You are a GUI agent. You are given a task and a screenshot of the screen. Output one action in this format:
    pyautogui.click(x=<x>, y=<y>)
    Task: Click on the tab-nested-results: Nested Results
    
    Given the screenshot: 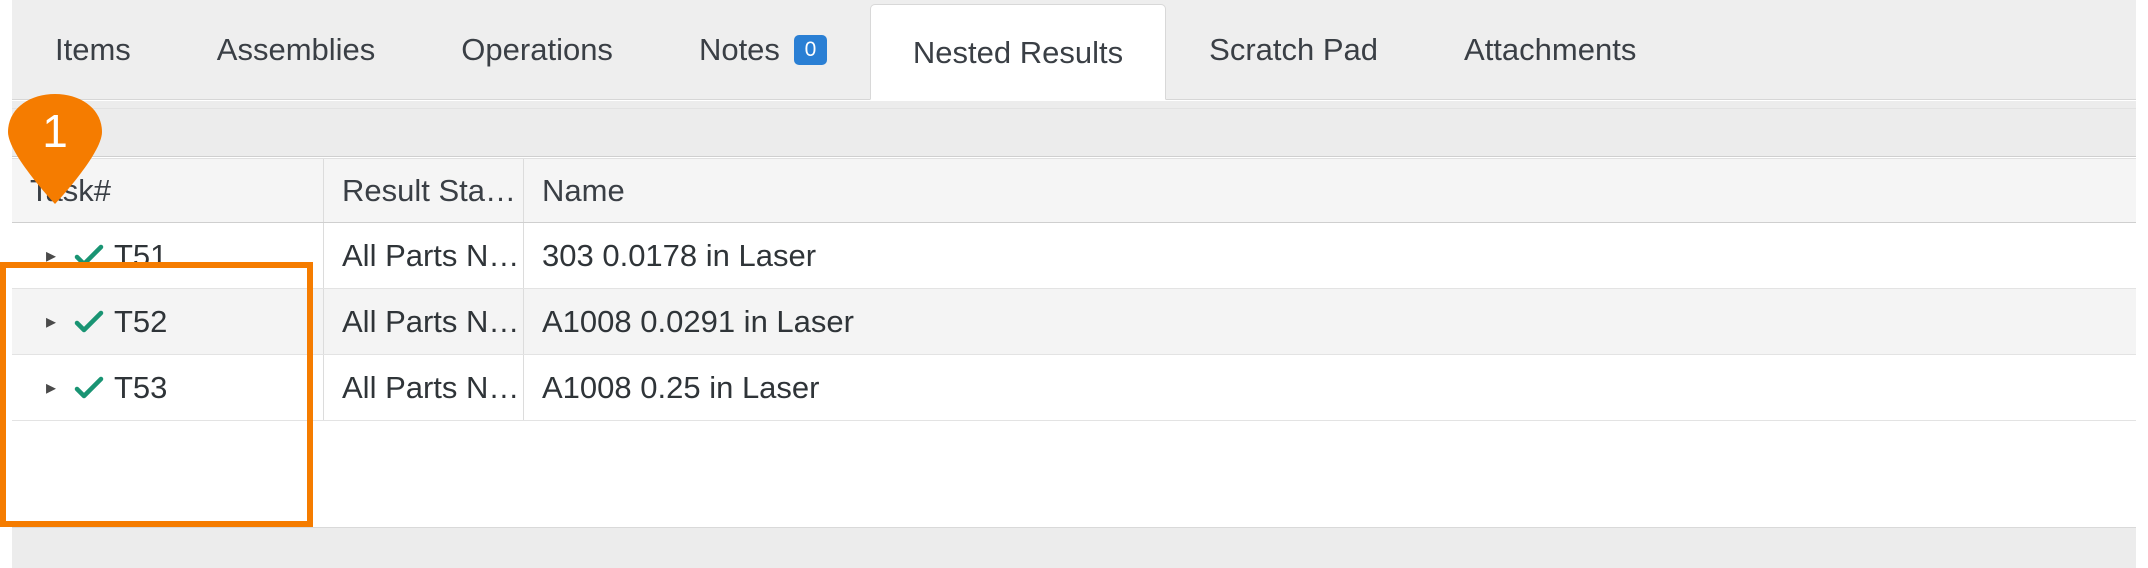 What is the action you would take?
    pyautogui.click(x=1018, y=52)
    